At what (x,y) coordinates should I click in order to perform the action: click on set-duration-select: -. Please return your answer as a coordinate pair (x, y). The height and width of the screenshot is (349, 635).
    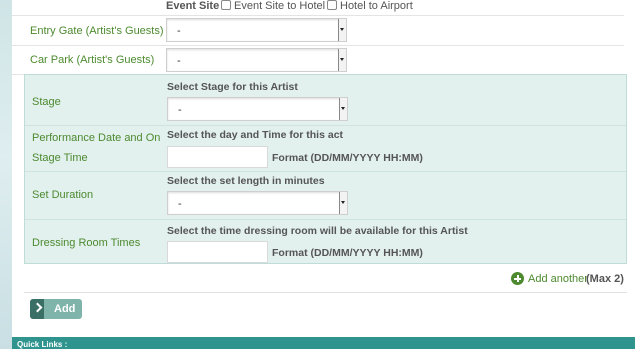
    Looking at the image, I should click on (257, 203).